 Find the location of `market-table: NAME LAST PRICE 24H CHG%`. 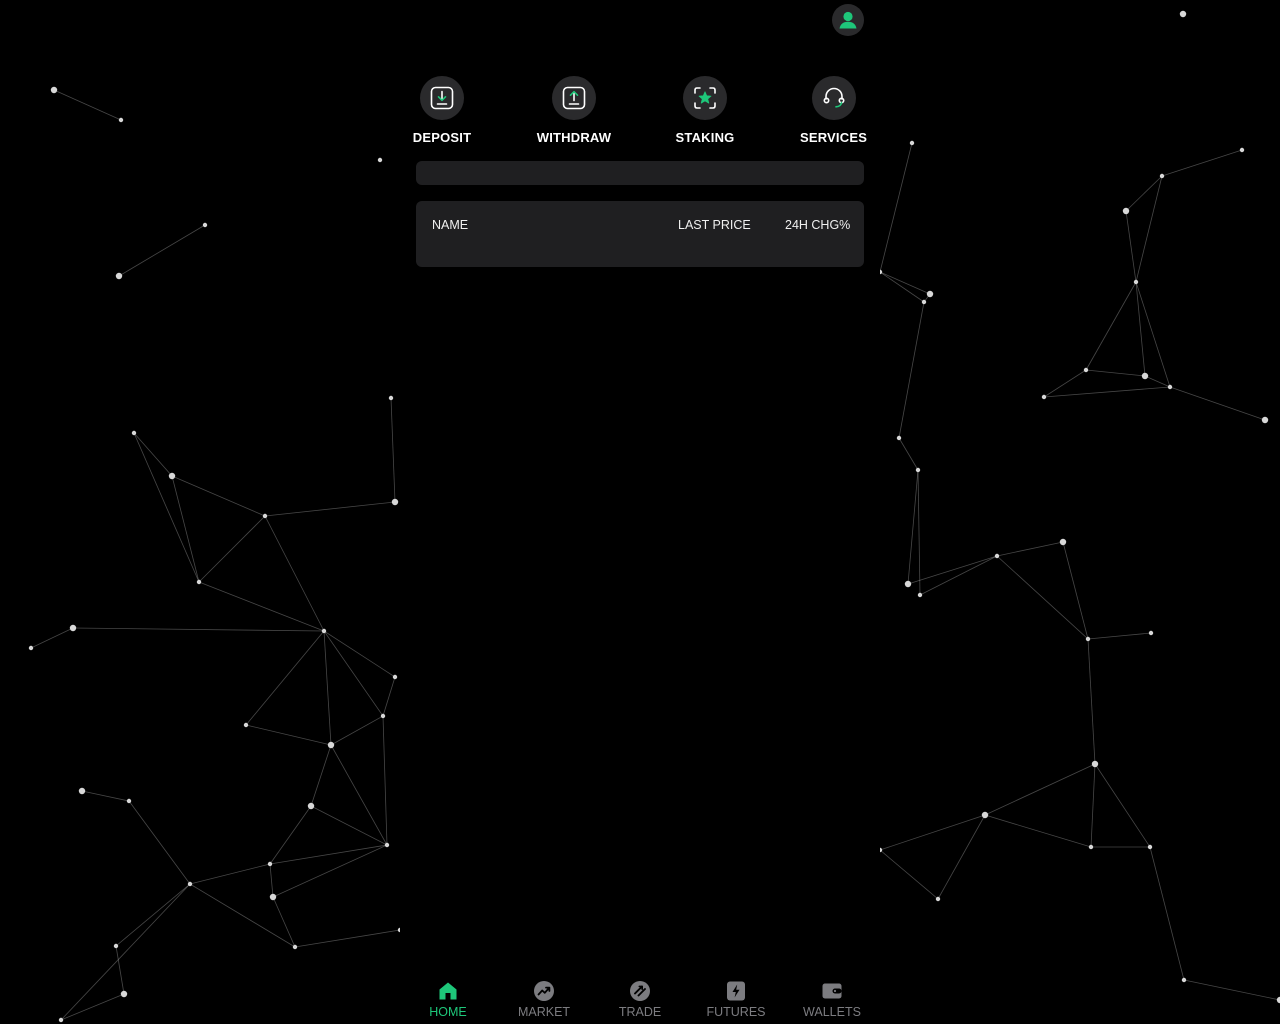

market-table: NAME LAST PRICE 24H CHG% is located at coordinates (640, 234).